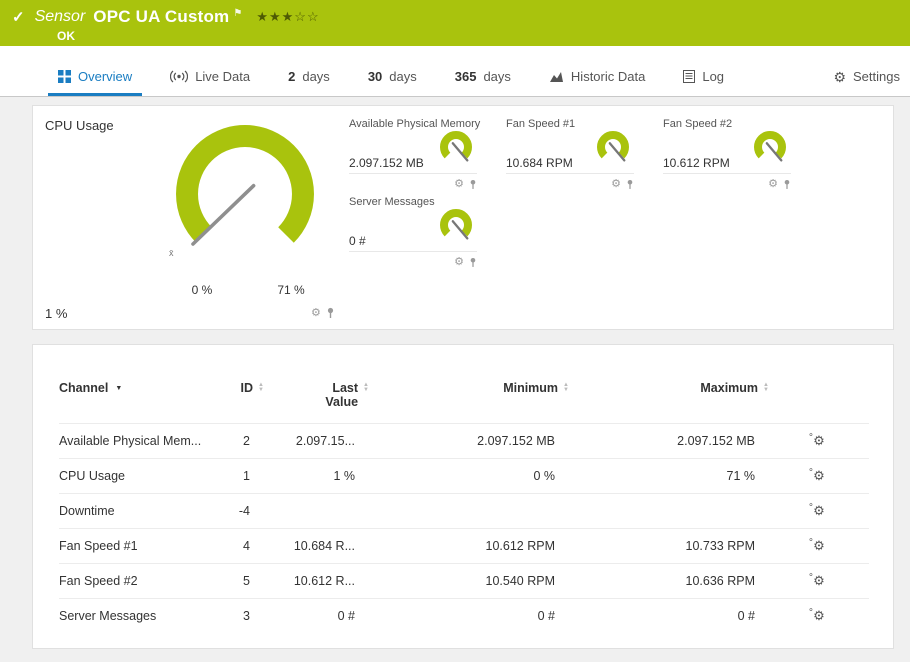 The height and width of the screenshot is (662, 910). I want to click on column-header-maximum: Maximum ▲ ▼, so click(669, 399).